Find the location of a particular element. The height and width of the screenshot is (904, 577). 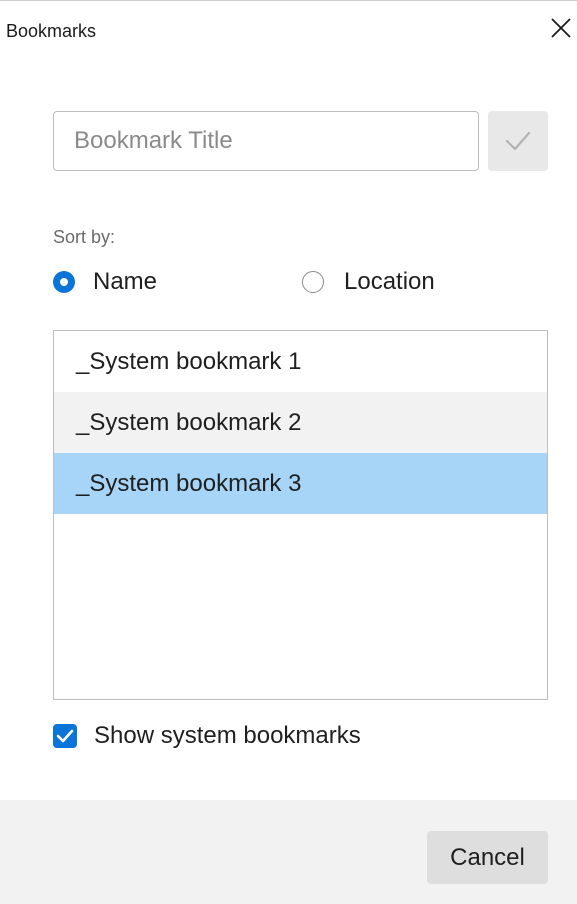

radio-checked-icon is located at coordinates (64, 282).